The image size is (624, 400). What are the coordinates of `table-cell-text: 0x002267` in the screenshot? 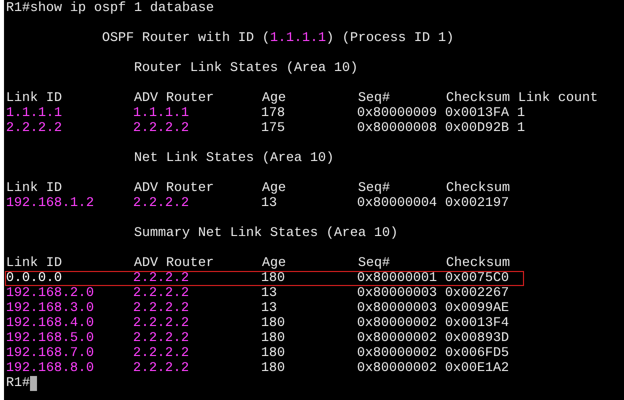 It's located at (477, 293).